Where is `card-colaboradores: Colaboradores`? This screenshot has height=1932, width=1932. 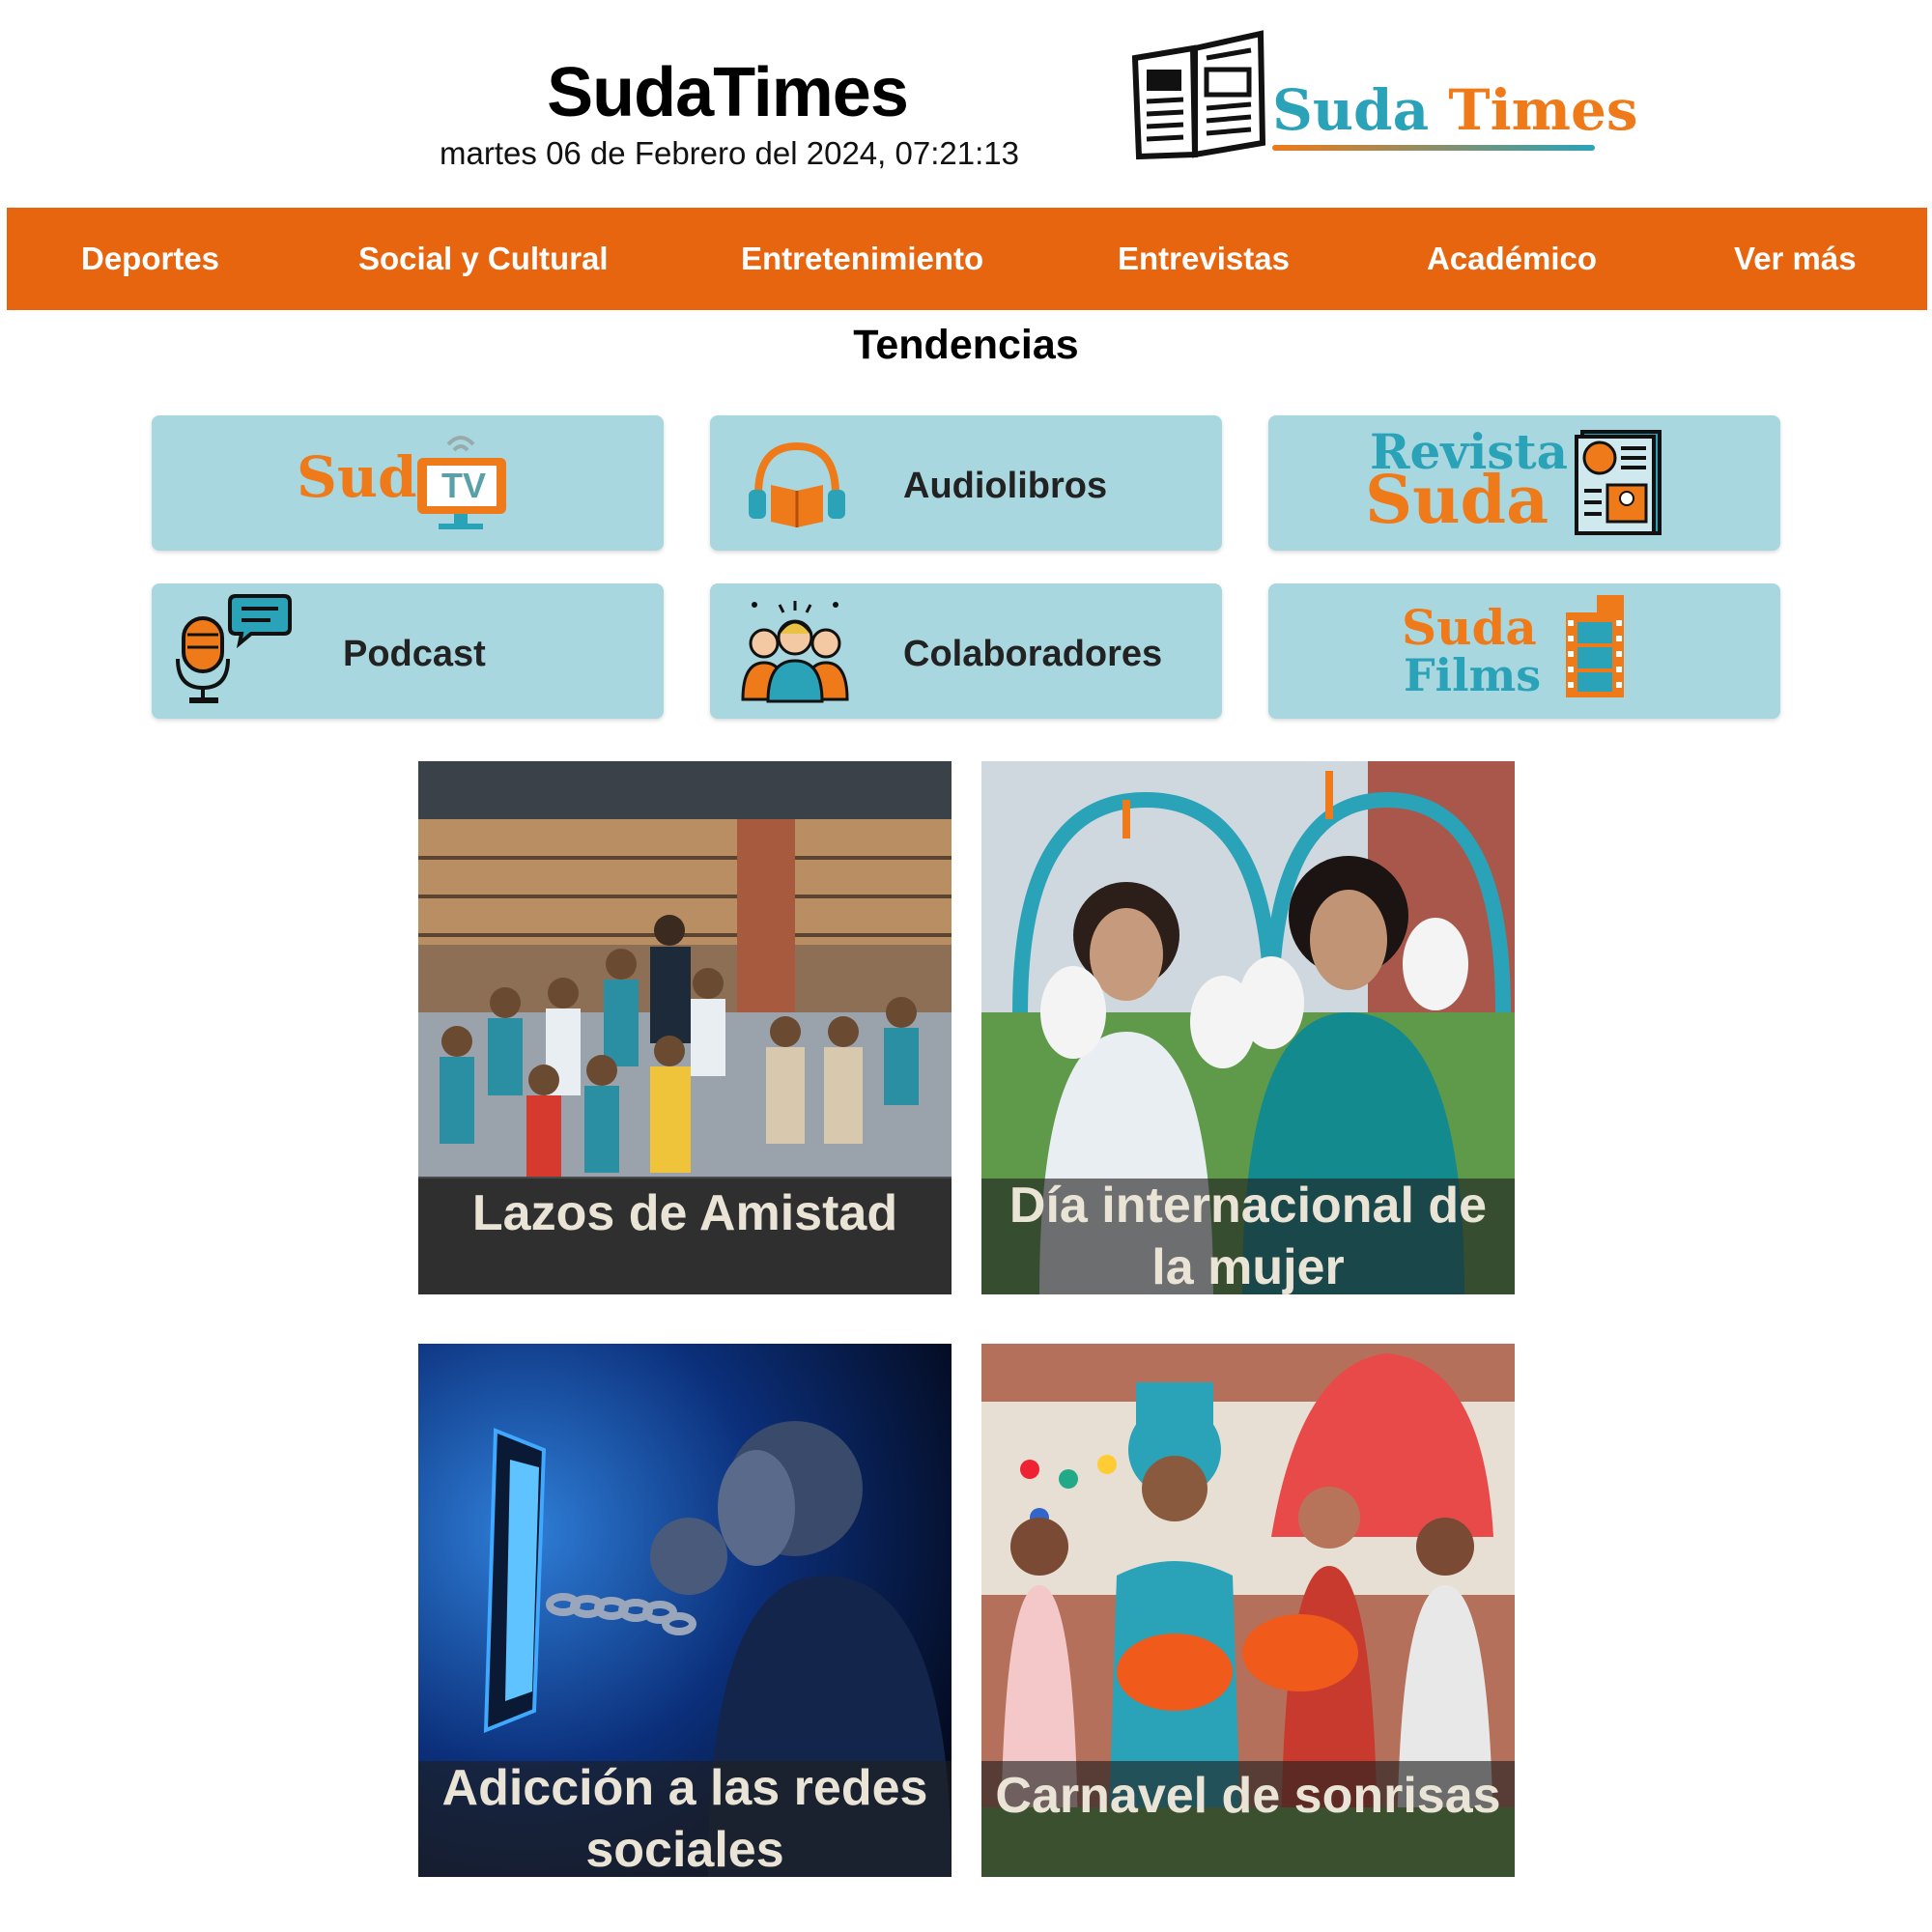
card-colaboradores: Colaboradores is located at coordinates (966, 651).